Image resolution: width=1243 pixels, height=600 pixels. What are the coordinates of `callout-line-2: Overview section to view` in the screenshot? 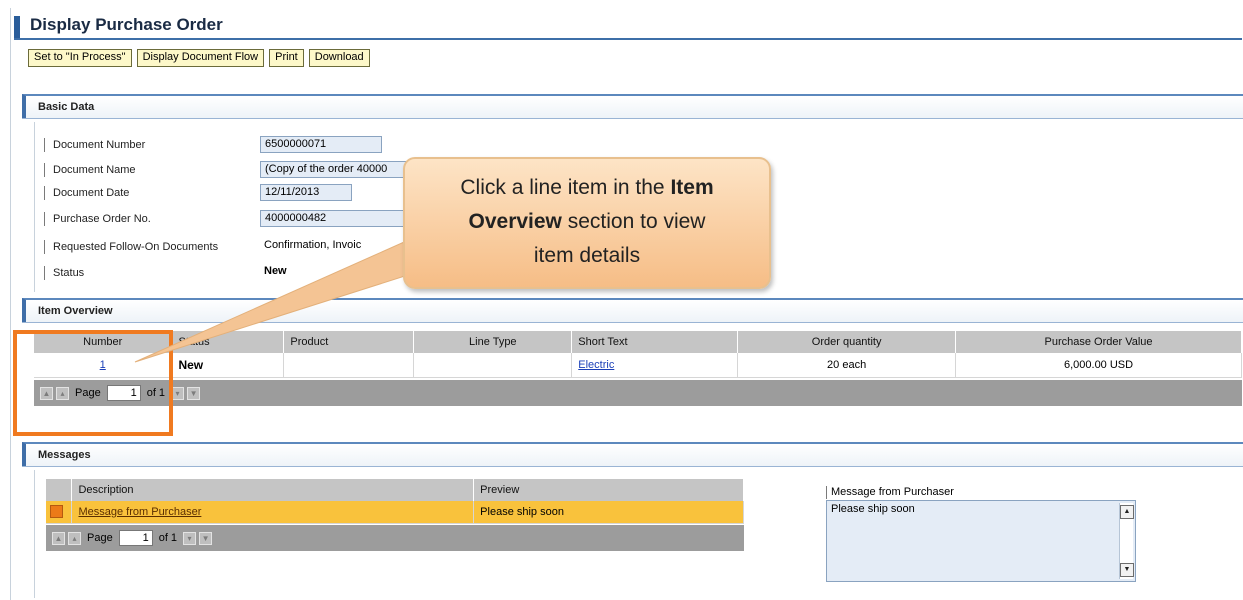 It's located at (587, 222).